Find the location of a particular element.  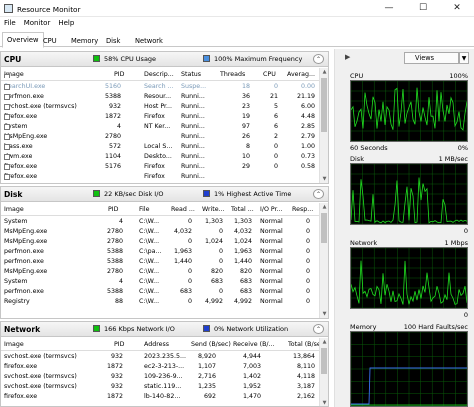

column-header-2: File is located at coordinates (144, 209).